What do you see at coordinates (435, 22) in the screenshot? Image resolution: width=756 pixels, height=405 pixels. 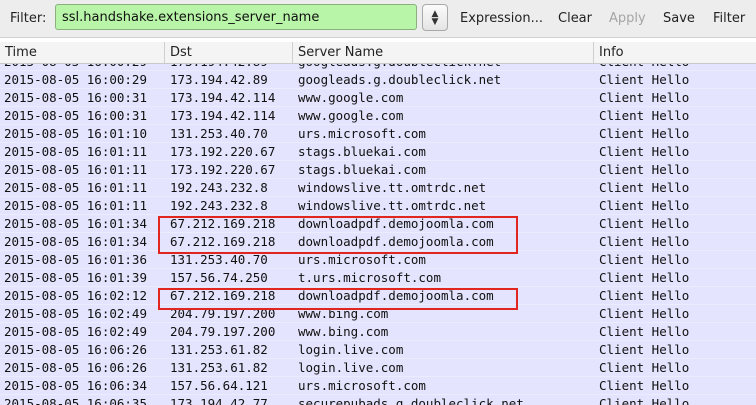 I see `chevron-down-icon: ▼` at bounding box center [435, 22].